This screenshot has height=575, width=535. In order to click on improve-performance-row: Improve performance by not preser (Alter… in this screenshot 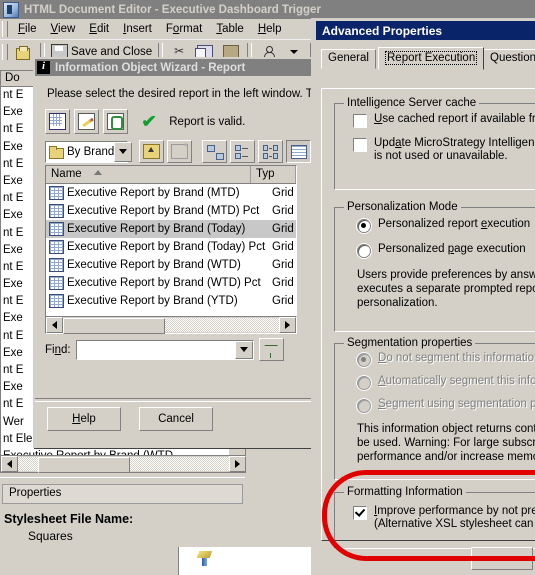, I will do `click(444, 518)`.